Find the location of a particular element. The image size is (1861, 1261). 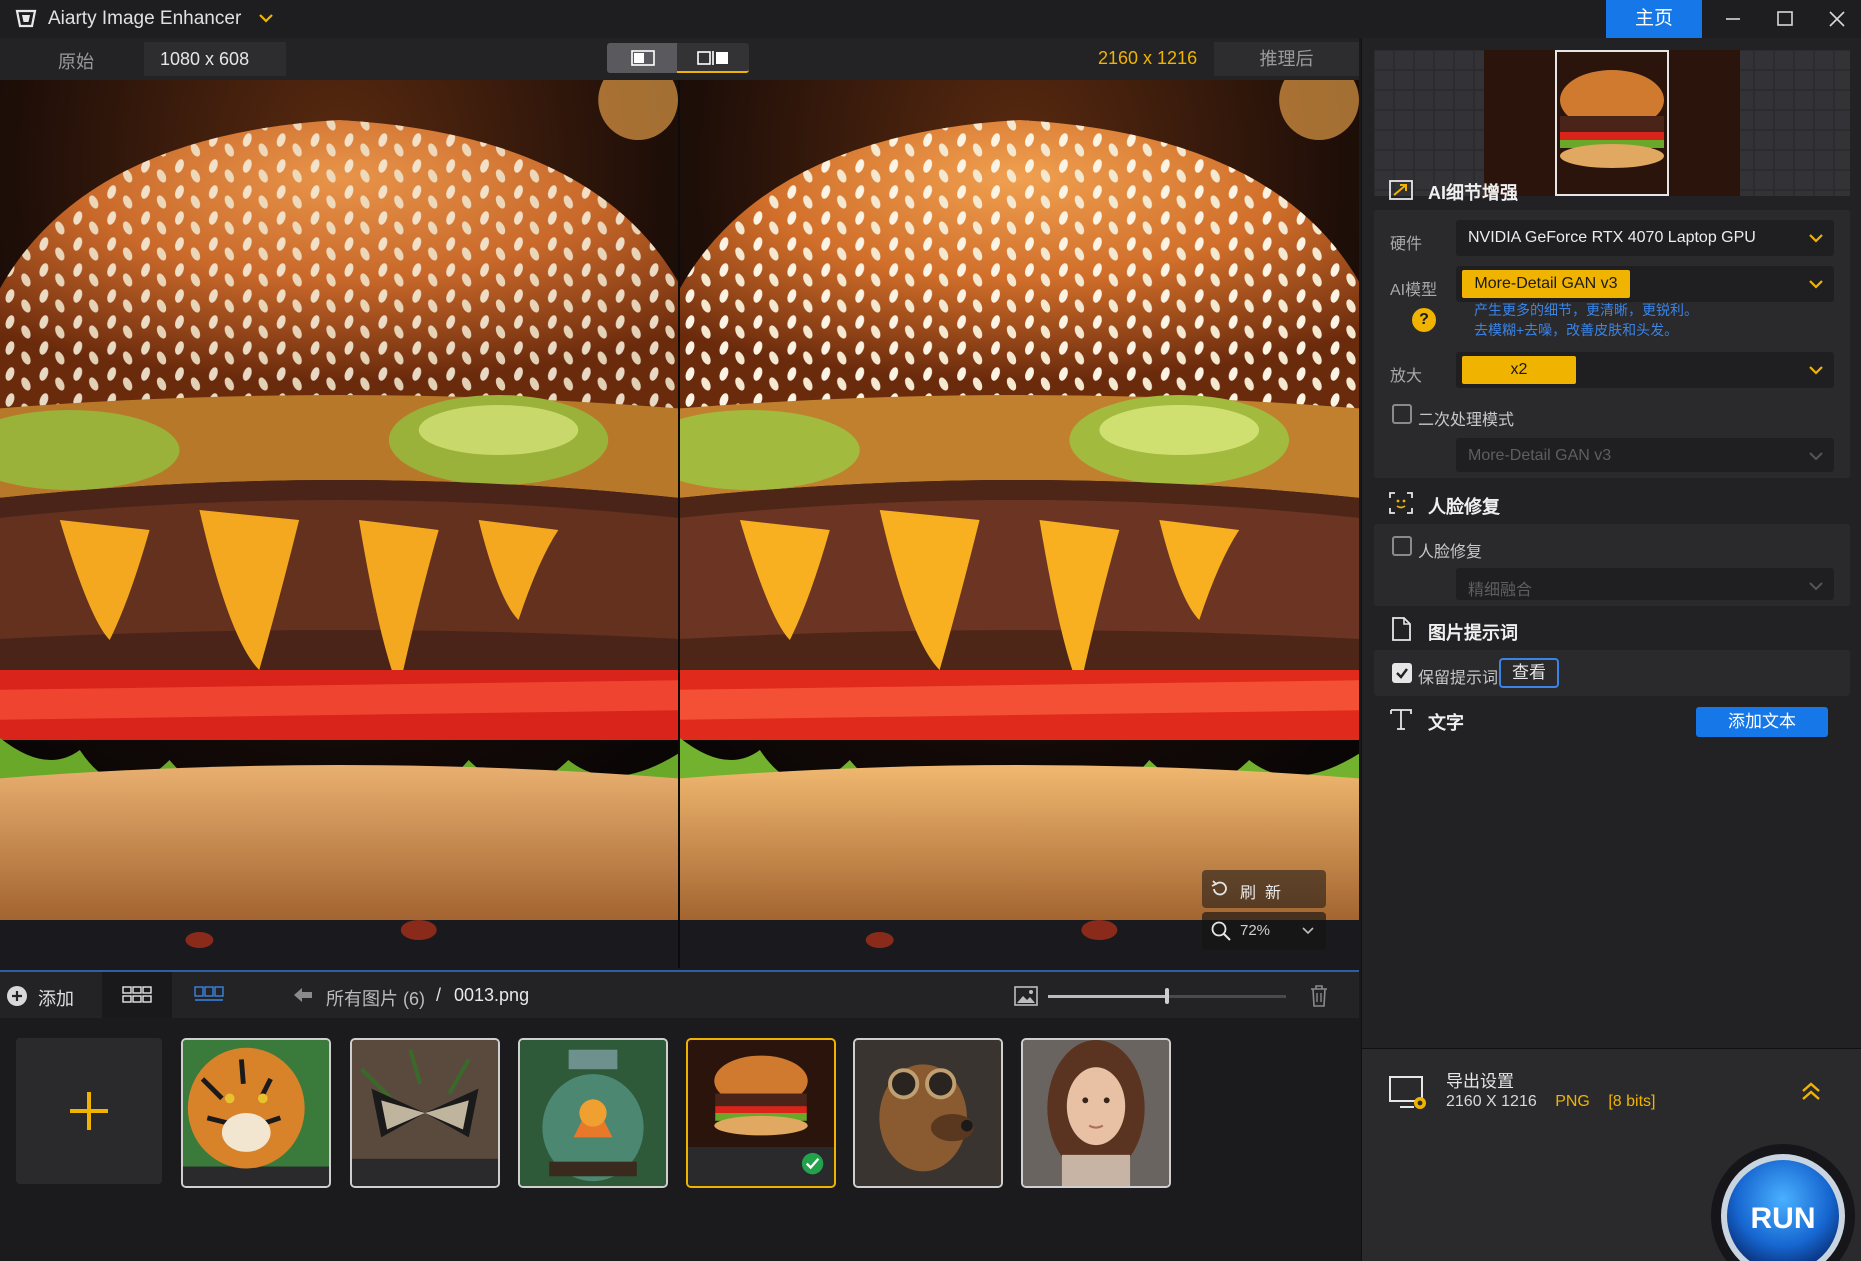

add-images-button: 添加 is located at coordinates (56, 998).